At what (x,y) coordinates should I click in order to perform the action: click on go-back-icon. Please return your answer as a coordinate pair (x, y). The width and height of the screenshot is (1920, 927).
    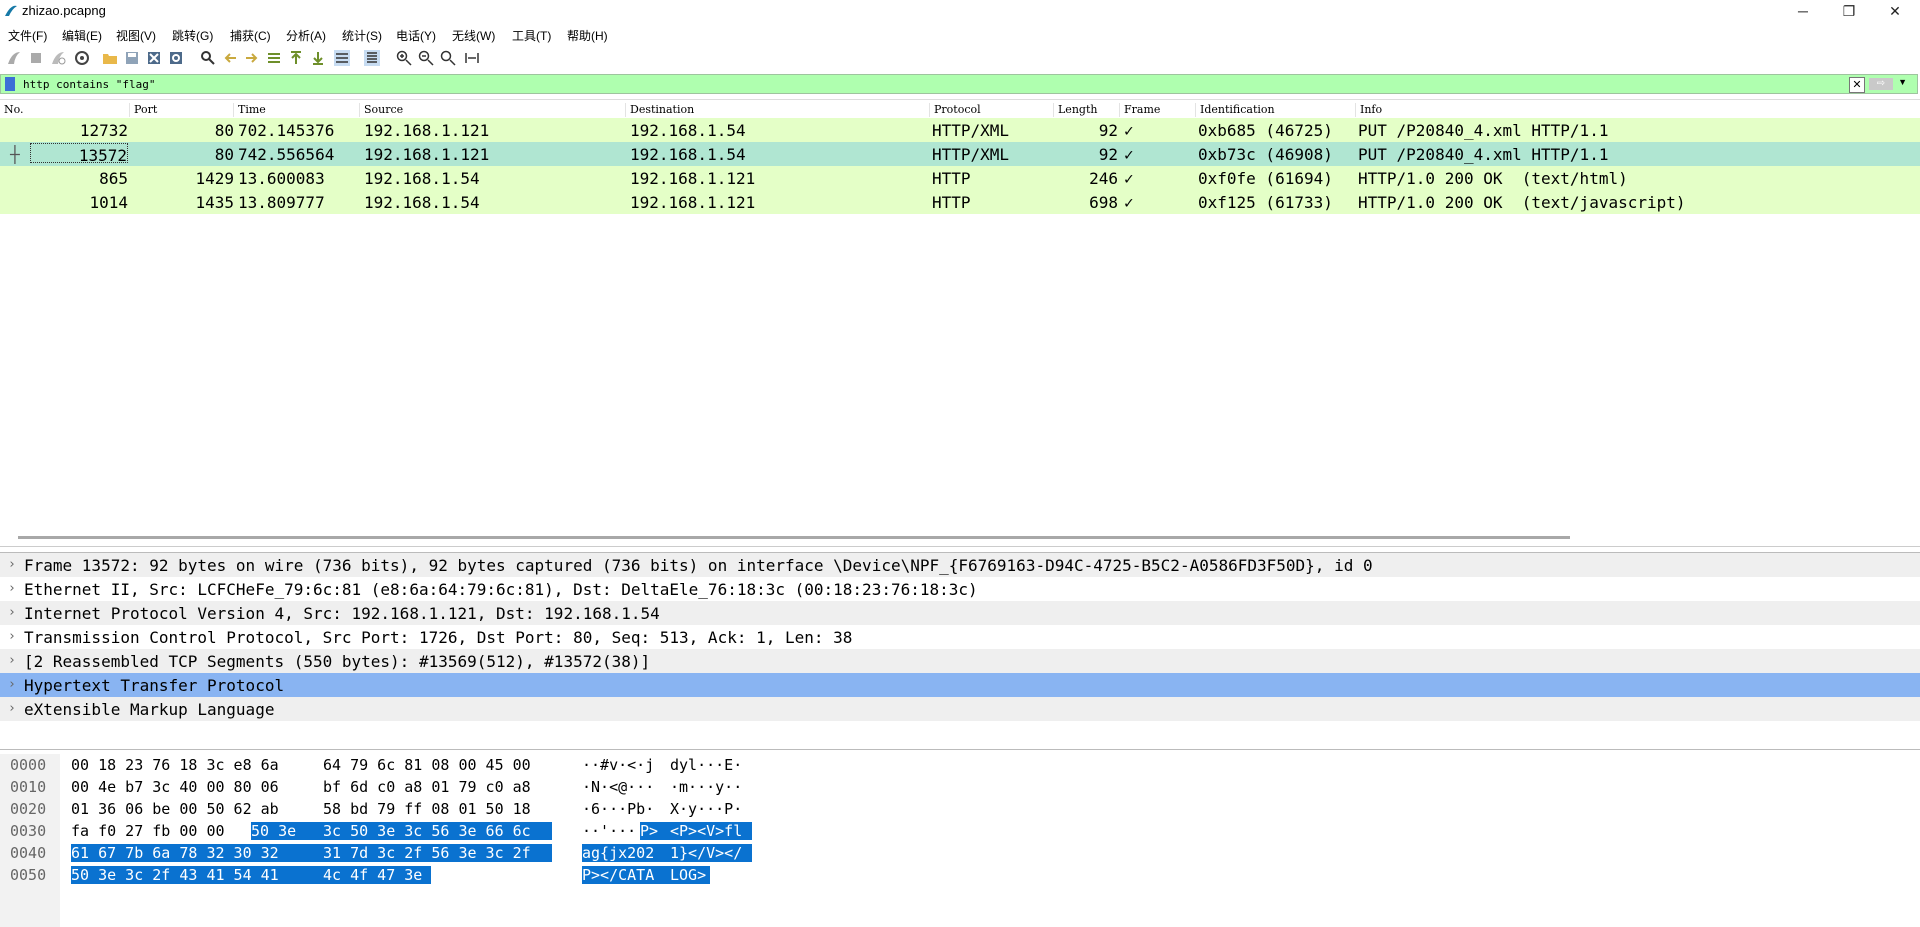
    Looking at the image, I should click on (230, 58).